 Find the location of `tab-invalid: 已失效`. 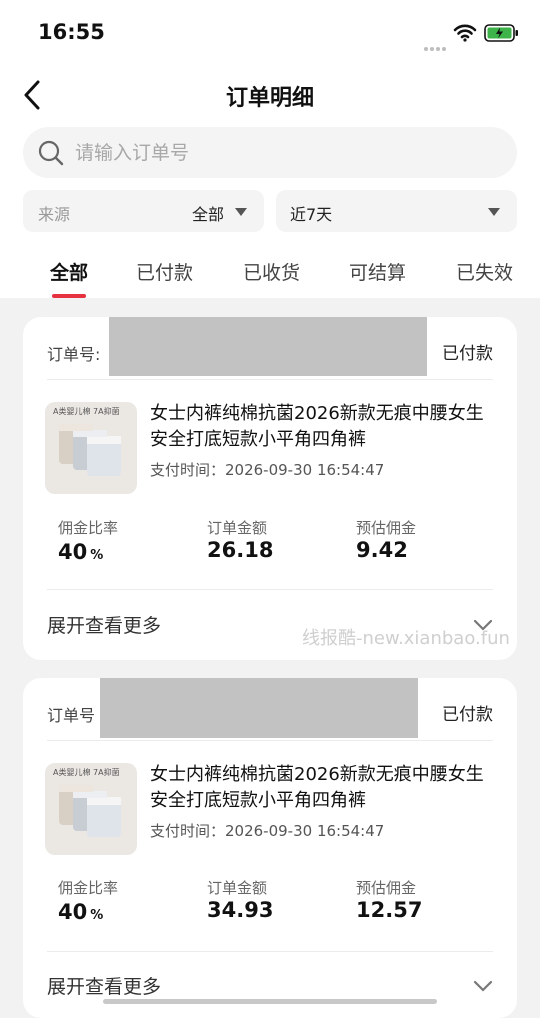

tab-invalid: 已失效 is located at coordinates (484, 271).